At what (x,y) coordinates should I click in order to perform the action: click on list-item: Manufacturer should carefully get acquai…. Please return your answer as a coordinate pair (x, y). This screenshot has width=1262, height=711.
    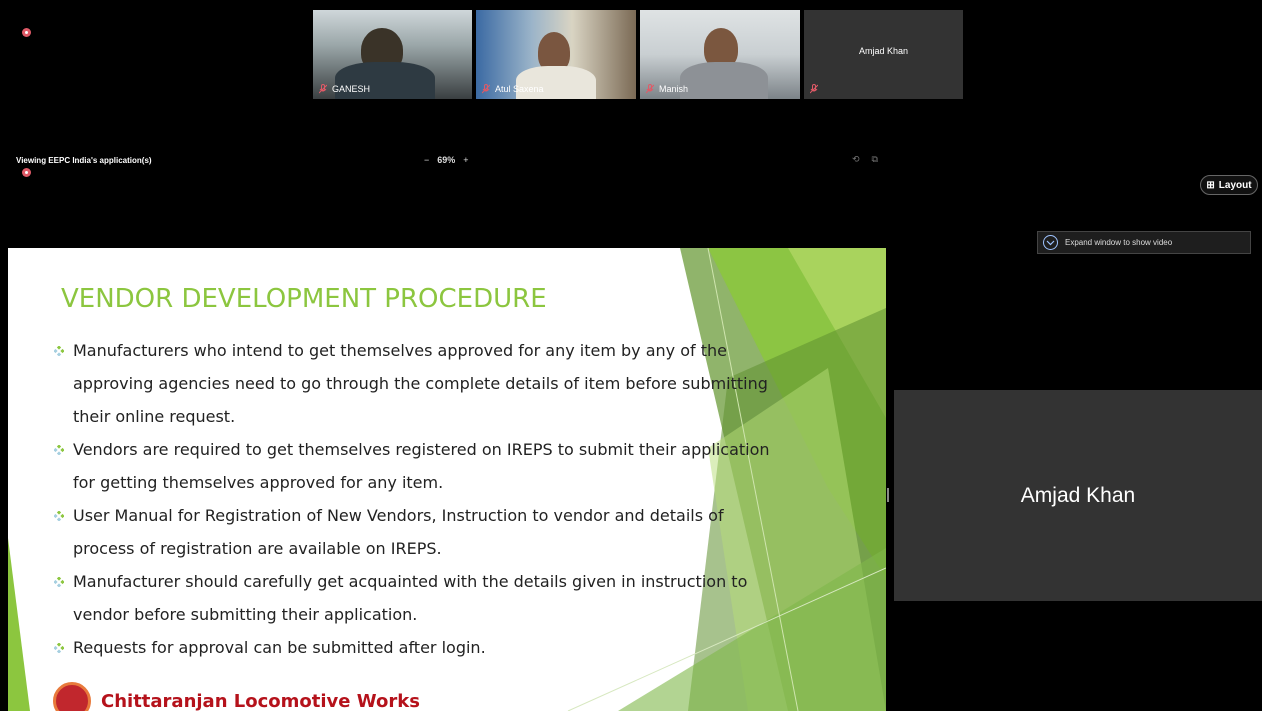
    Looking at the image, I should click on (412, 598).